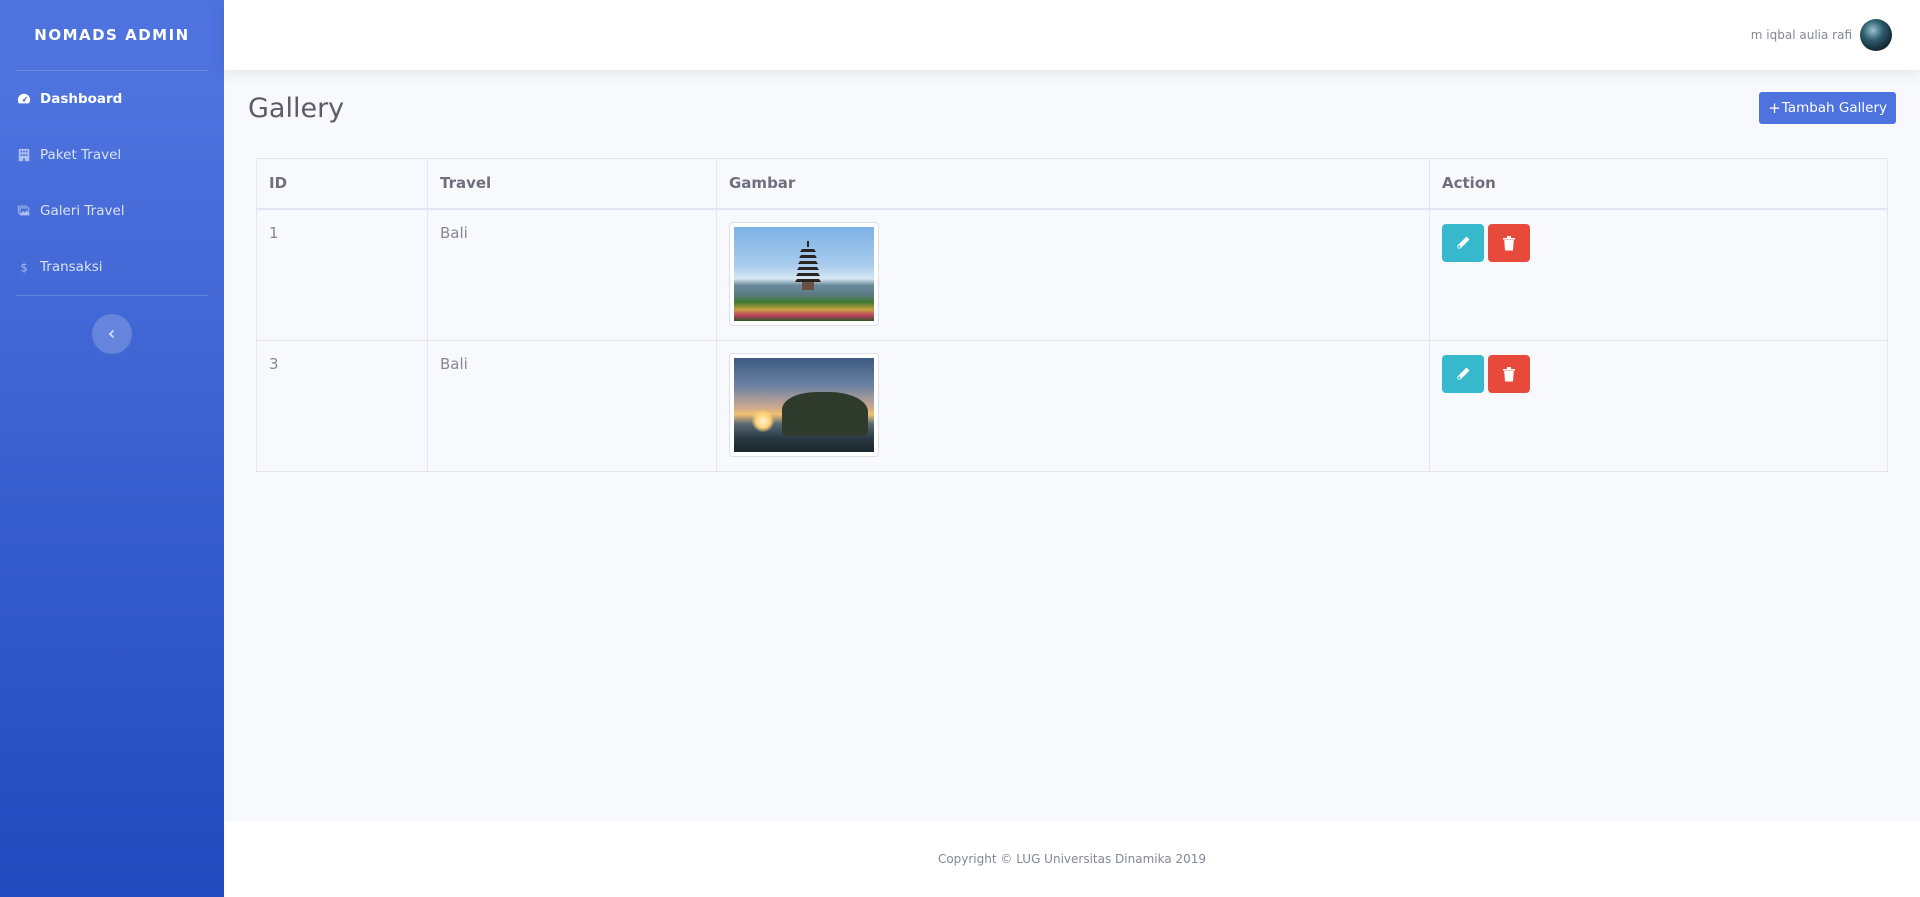 Image resolution: width=1920 pixels, height=897 pixels. I want to click on column-header-gambar: Gambar, so click(1073, 184).